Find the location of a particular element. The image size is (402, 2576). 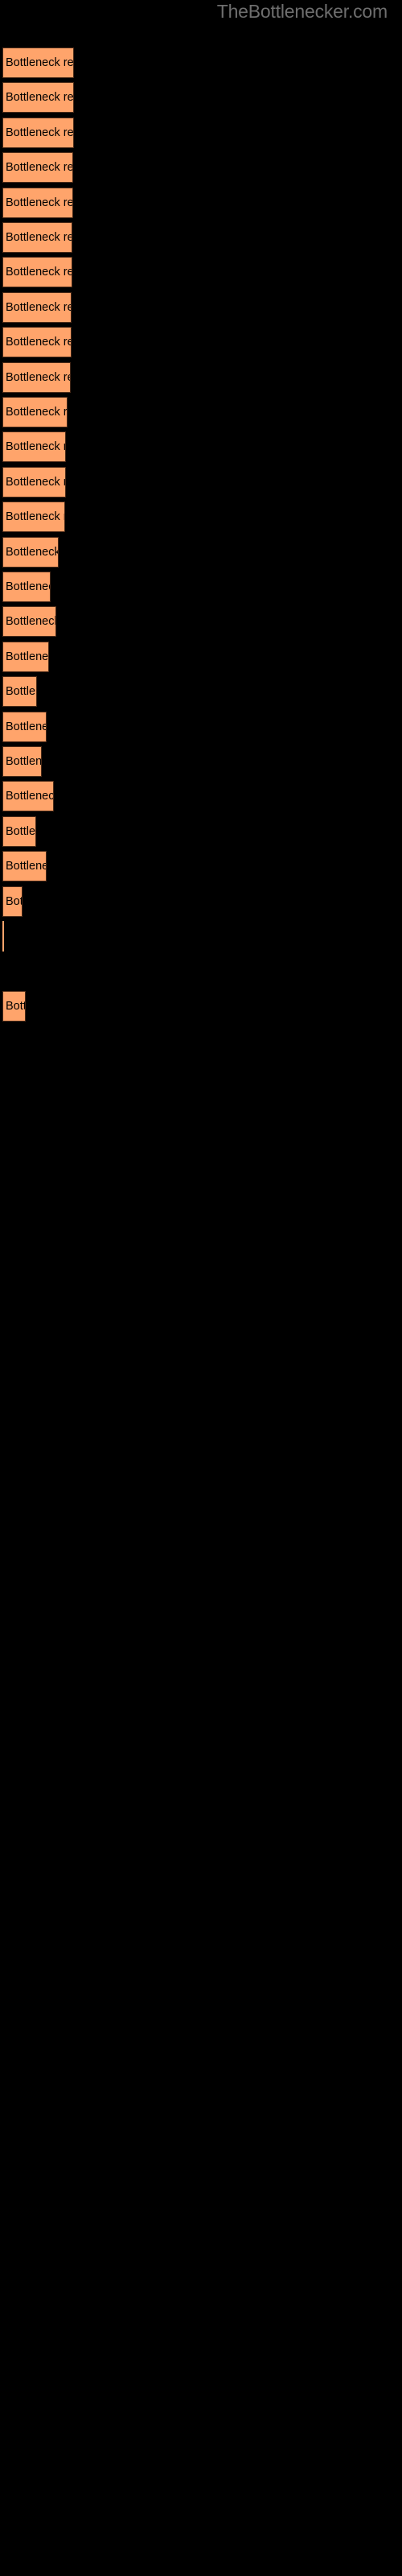

bar-12: Bottleneck result is located at coordinates (34, 447).